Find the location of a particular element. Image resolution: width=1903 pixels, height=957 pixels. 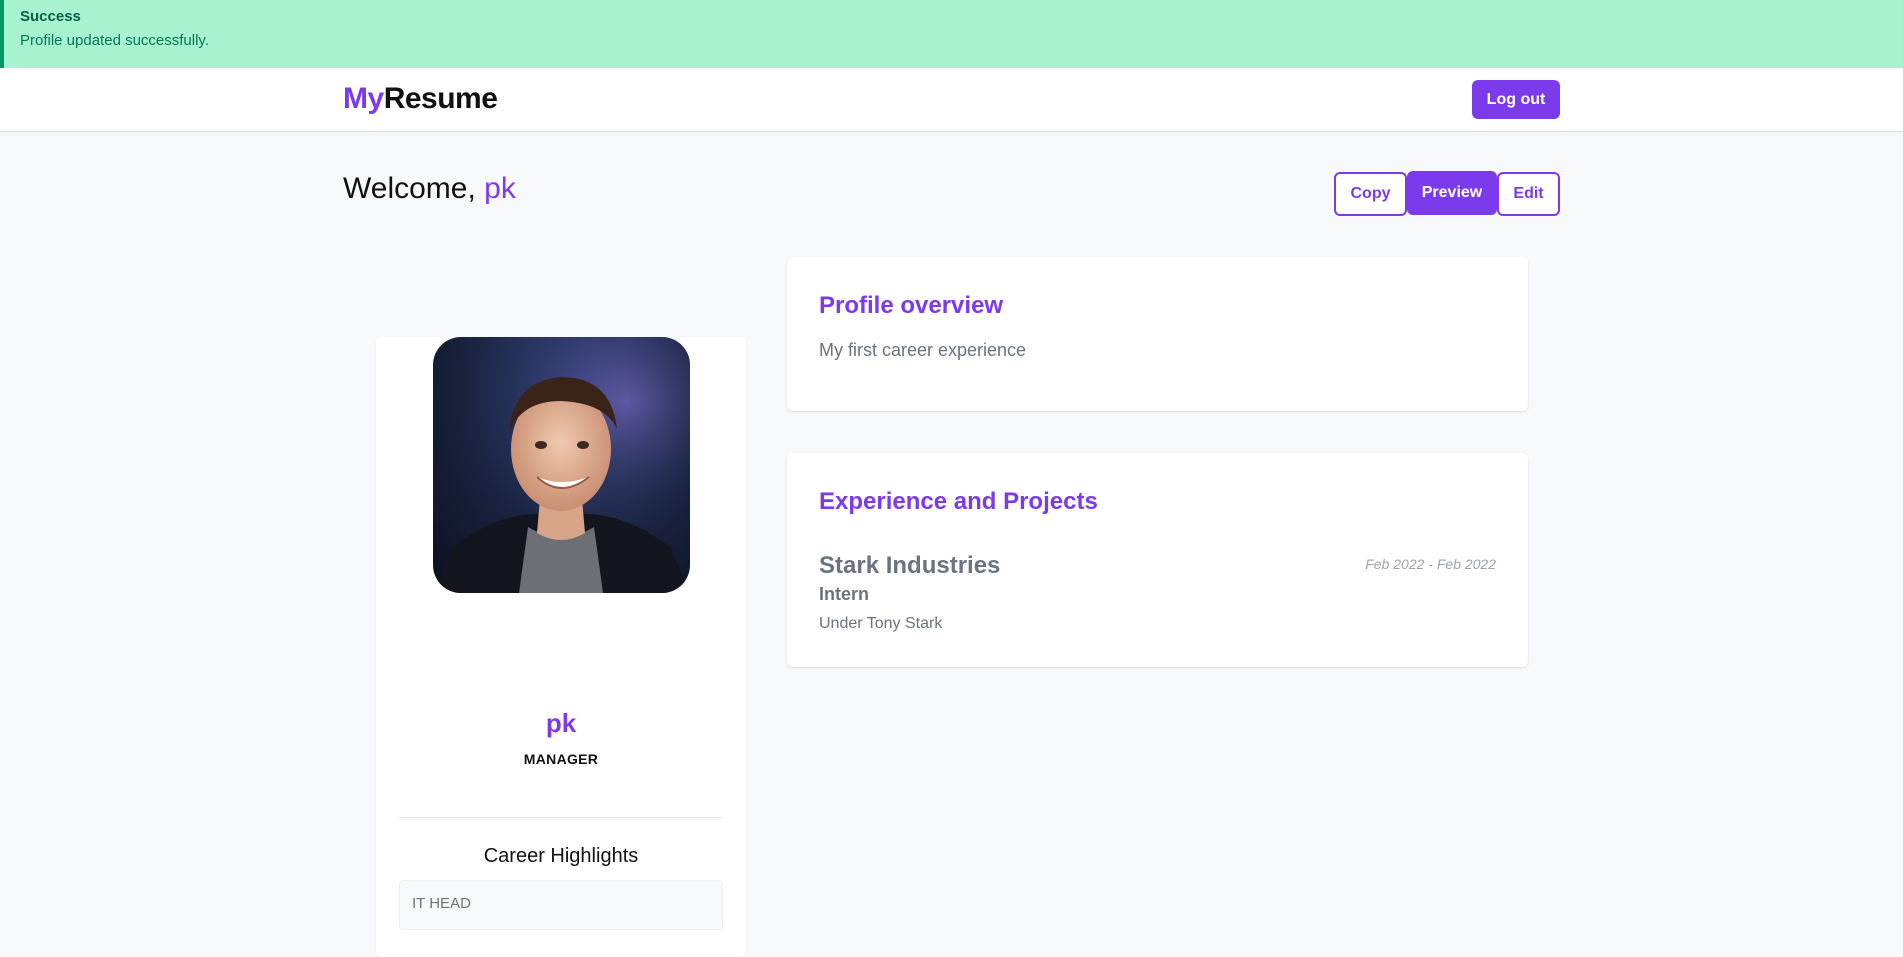

alert-title: Success is located at coordinates (50, 16).